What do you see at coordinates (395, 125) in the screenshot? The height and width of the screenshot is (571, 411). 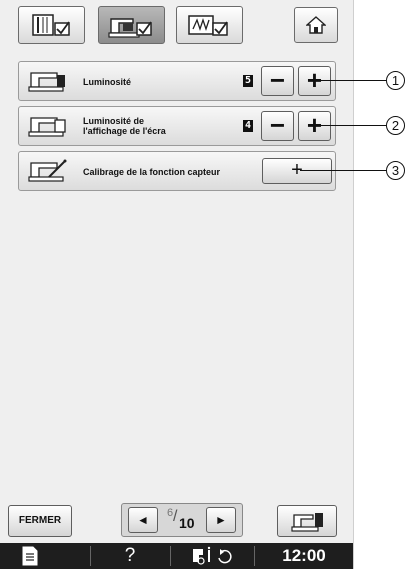 I see `callout-2: 2` at bounding box center [395, 125].